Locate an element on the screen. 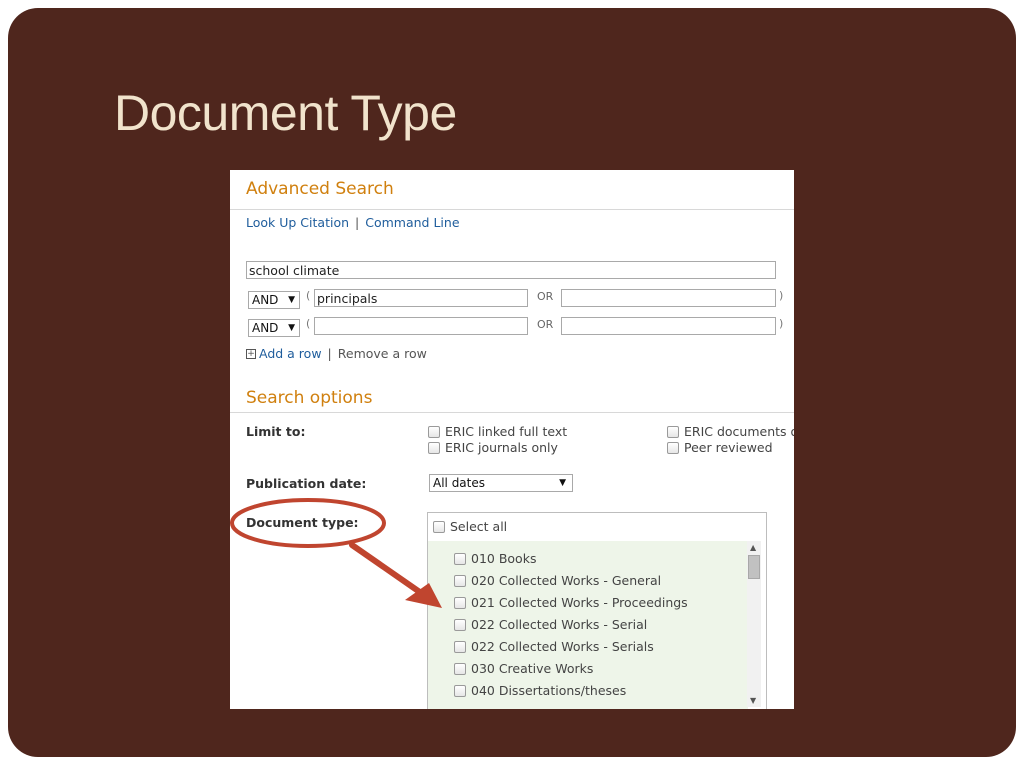  operator-select-row2: AND ▼ is located at coordinates (274, 300).